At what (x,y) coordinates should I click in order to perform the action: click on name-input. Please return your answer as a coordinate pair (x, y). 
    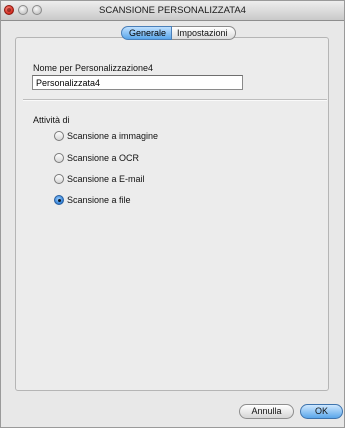
    Looking at the image, I should click on (137, 82).